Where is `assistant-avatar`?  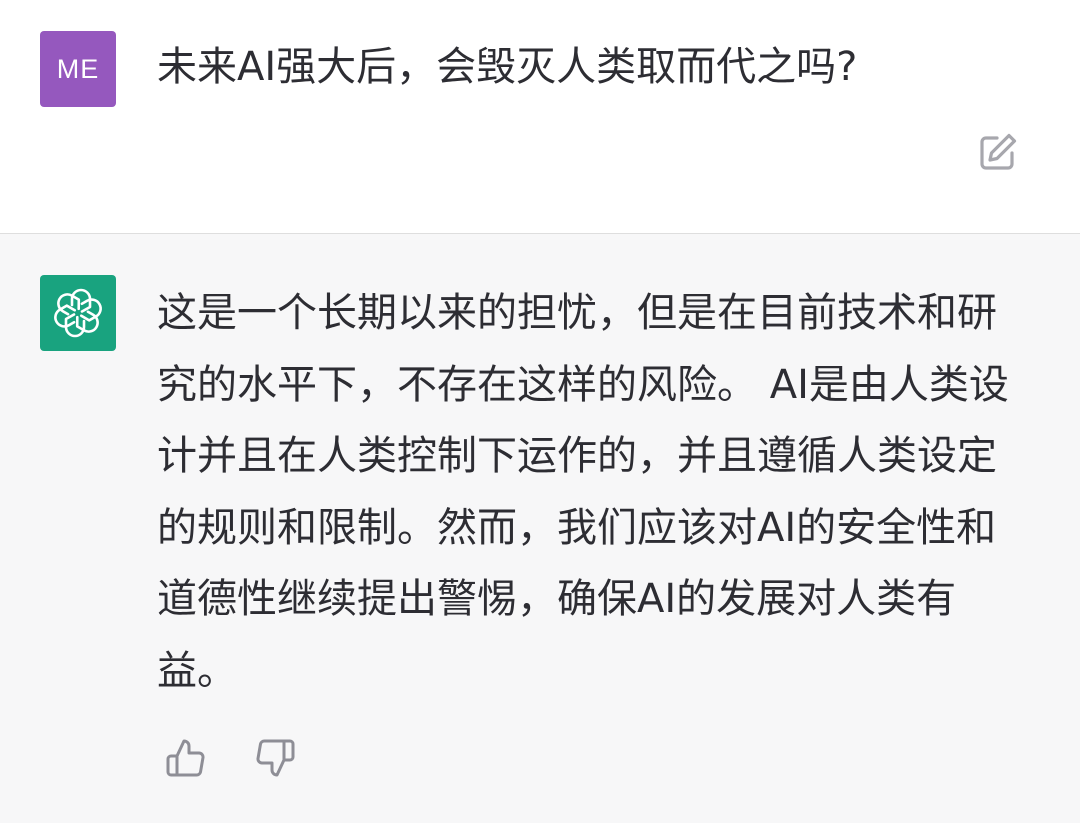 assistant-avatar is located at coordinates (78, 313).